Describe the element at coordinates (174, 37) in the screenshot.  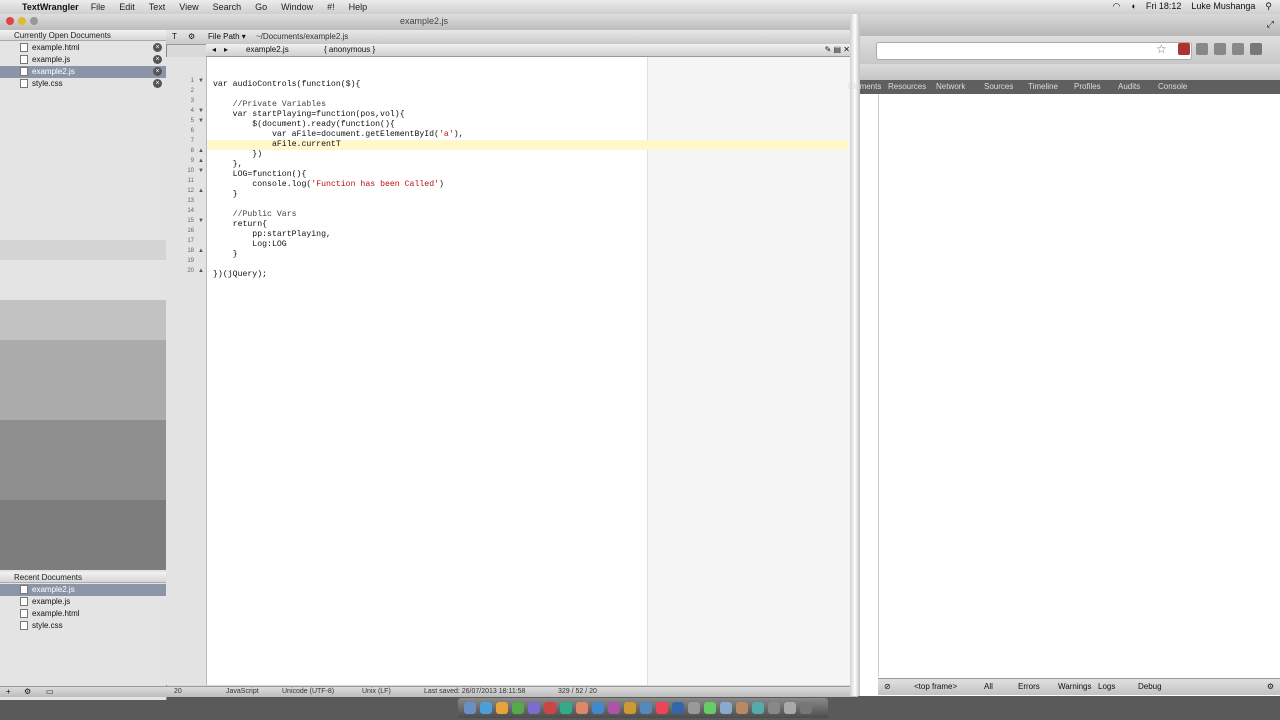
I see `text-options-icon: T` at that location.